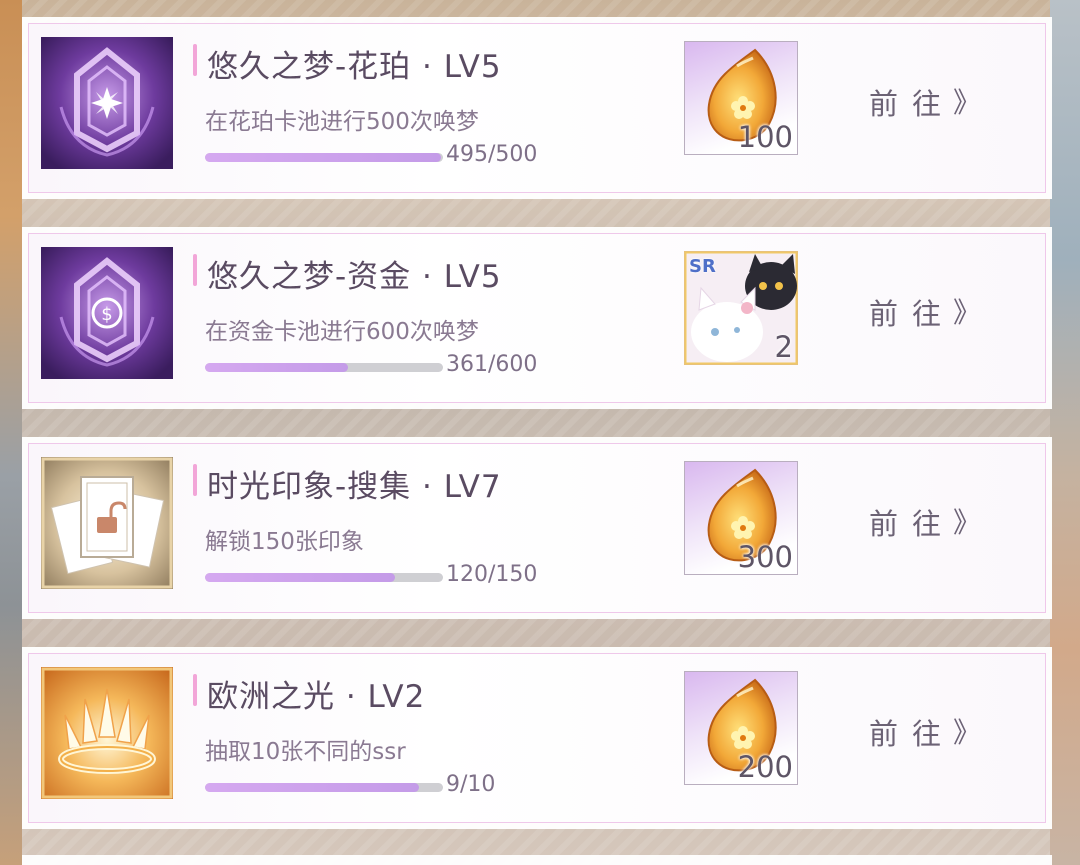 This screenshot has width=1080, height=865. Describe the element at coordinates (354, 67) in the screenshot. I see `task-title: 悠久之梦-花珀 · LV5` at that location.